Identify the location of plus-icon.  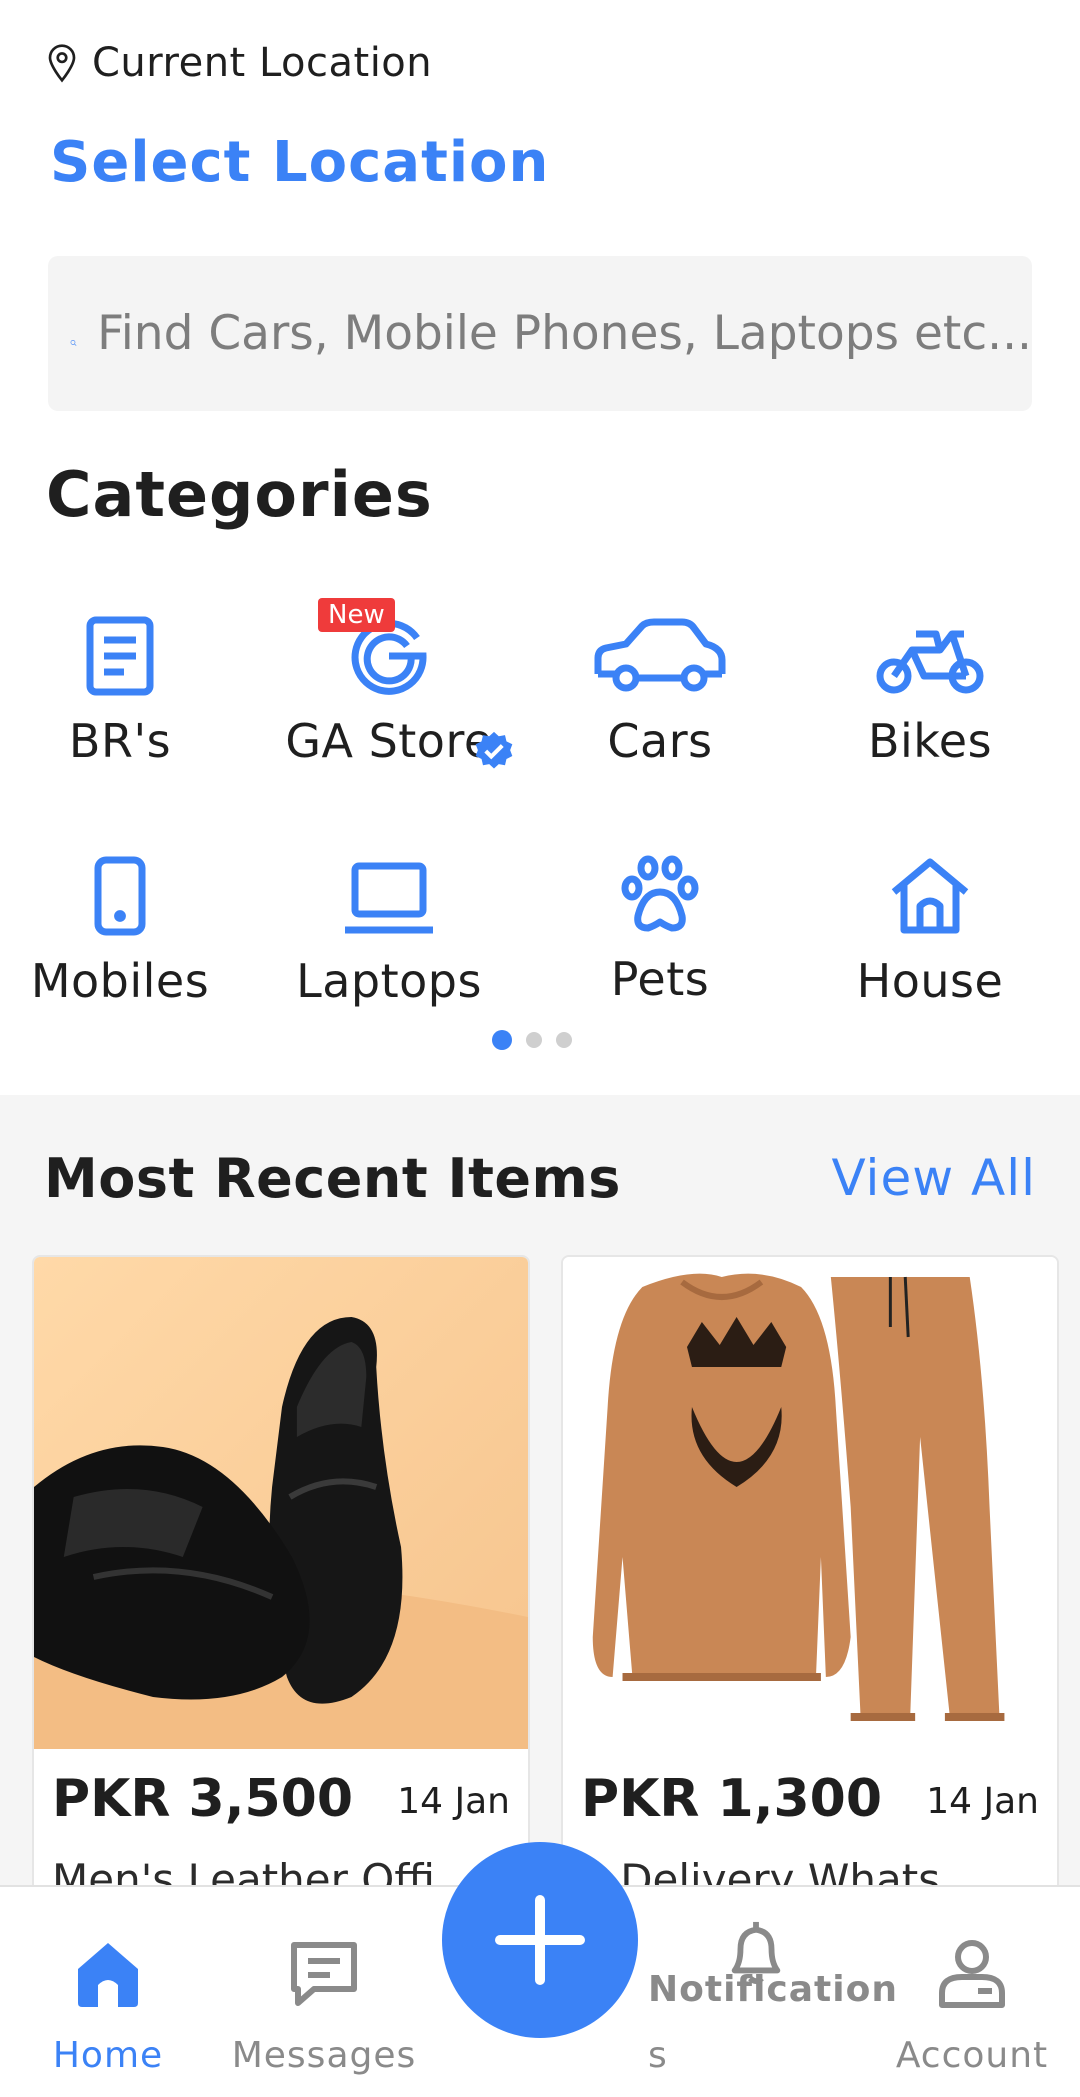
(540, 1940).